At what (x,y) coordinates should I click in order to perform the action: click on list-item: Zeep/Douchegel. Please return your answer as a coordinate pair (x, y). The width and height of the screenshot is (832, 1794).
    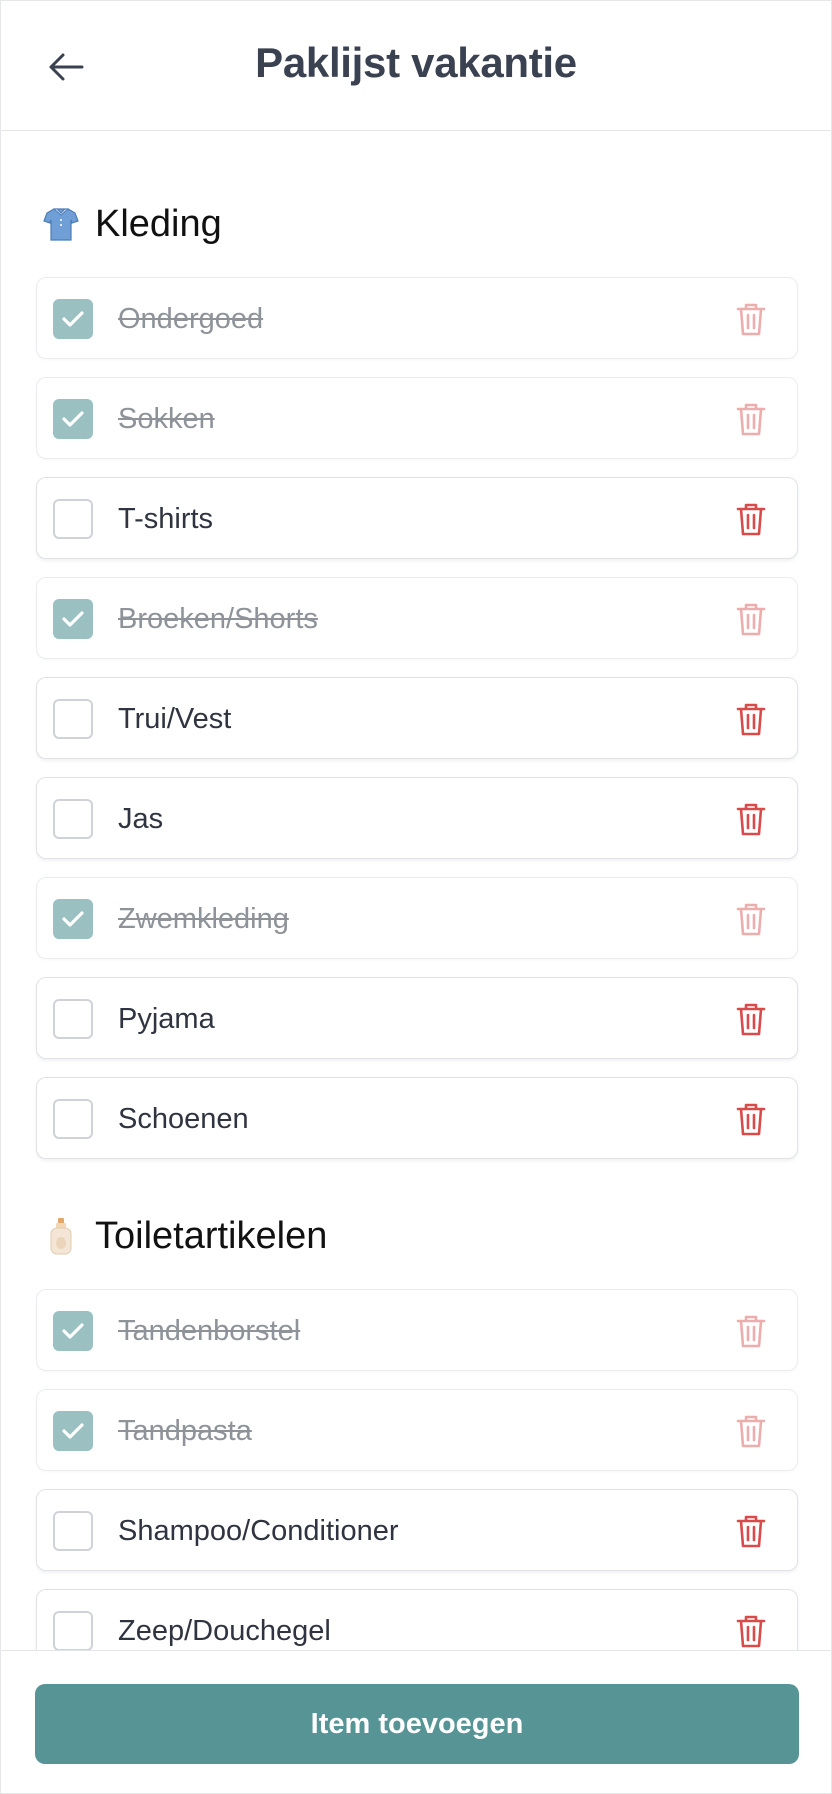
    Looking at the image, I should click on (417, 1619).